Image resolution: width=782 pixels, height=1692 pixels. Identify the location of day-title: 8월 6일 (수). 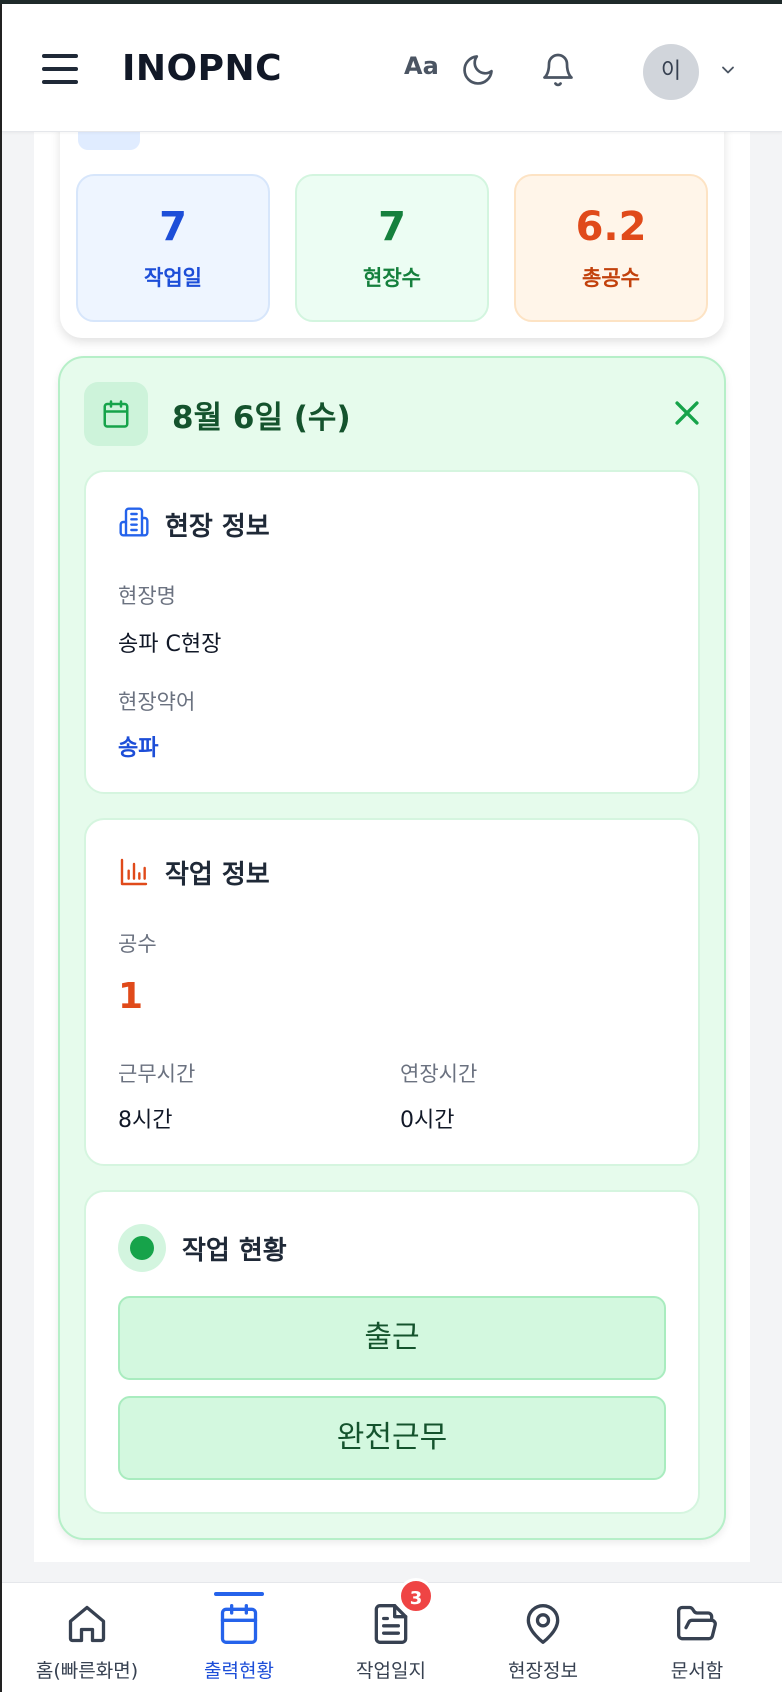
(261, 418).